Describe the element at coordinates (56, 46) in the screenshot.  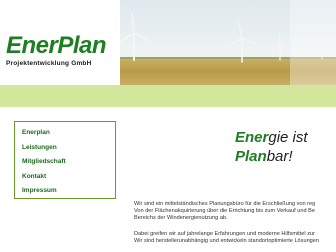
I see `logo: EnerPlan` at that location.